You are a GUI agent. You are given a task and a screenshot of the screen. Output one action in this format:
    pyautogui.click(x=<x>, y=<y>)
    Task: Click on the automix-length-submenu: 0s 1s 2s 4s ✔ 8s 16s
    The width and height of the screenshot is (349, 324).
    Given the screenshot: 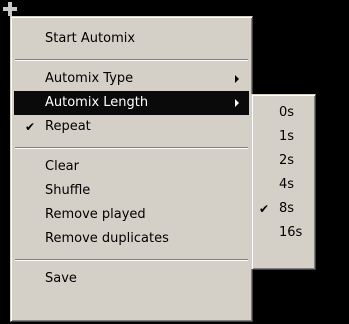 What is the action you would take?
    pyautogui.click(x=283, y=182)
    